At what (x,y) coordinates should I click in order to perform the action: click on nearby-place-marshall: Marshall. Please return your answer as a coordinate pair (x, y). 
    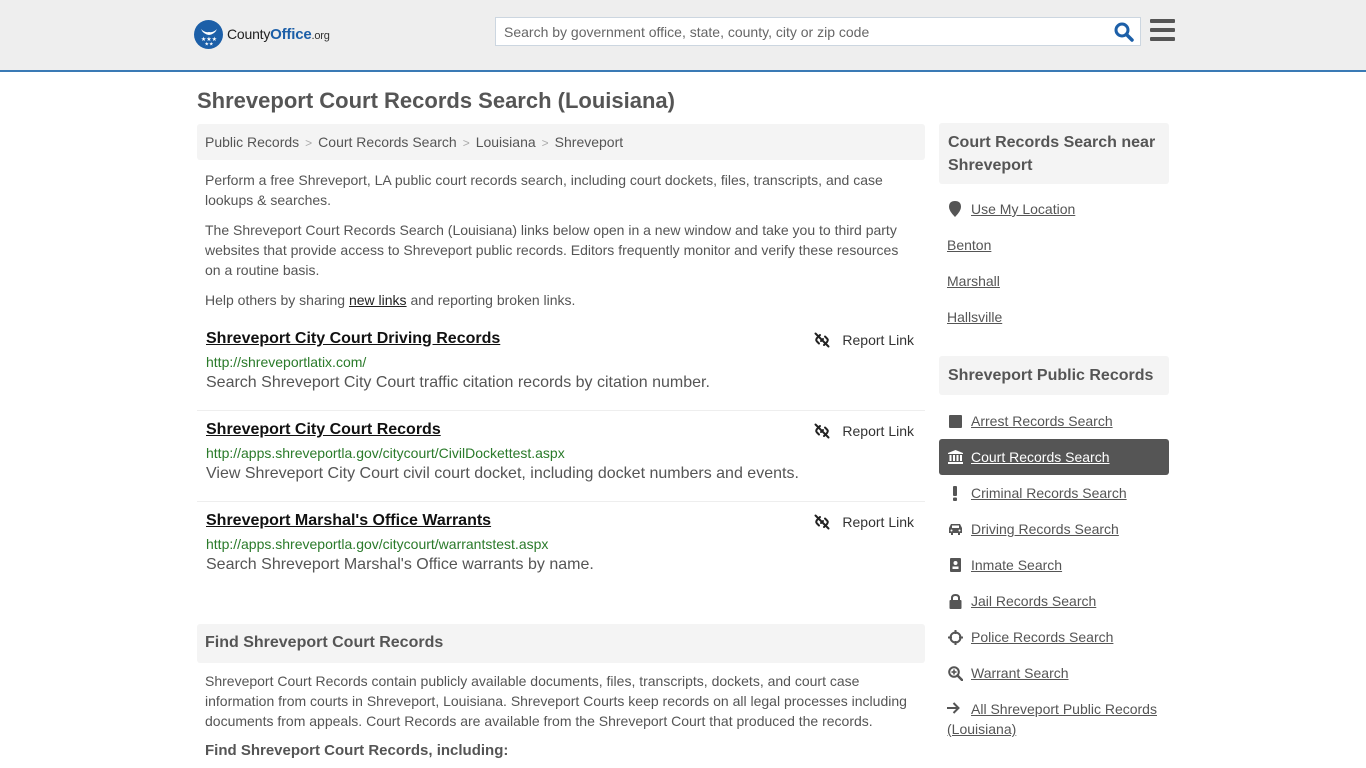
    Looking at the image, I should click on (973, 281).